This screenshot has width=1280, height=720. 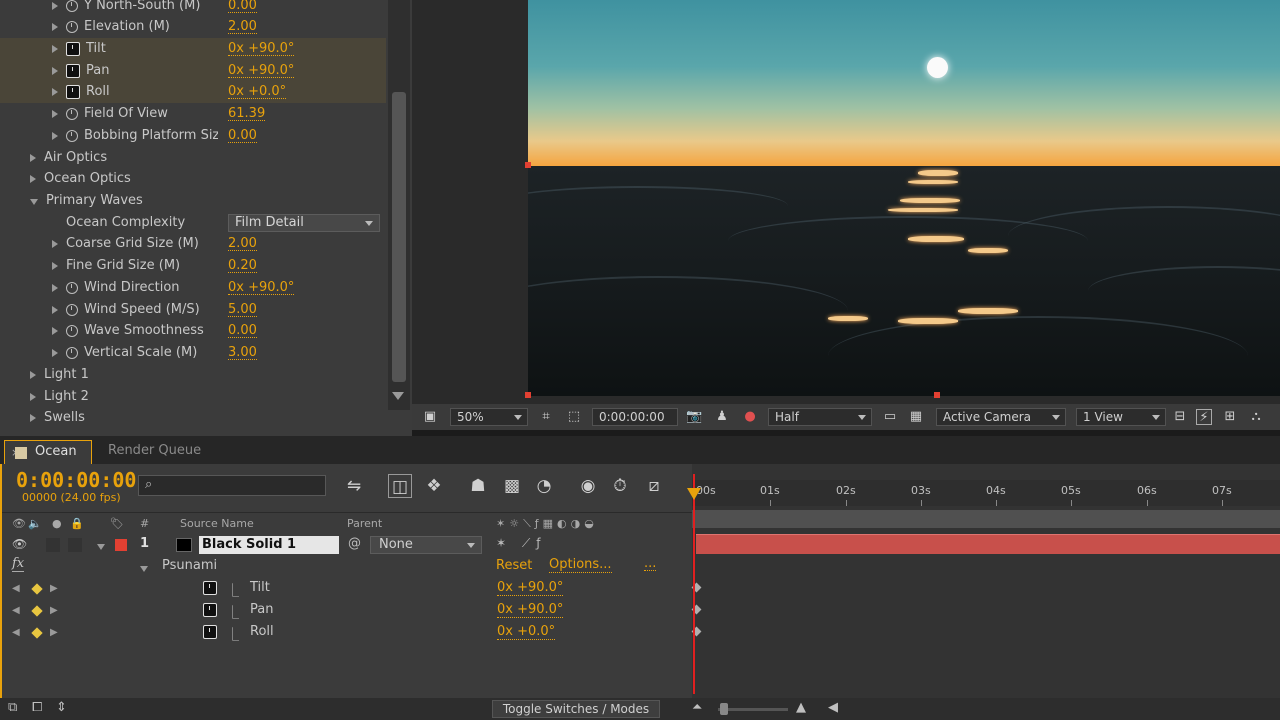 What do you see at coordinates (347, 589) in the screenshot?
I see `property-row-tilt: ◀ ▶ ⎿ Tilt 0x +90.0°` at bounding box center [347, 589].